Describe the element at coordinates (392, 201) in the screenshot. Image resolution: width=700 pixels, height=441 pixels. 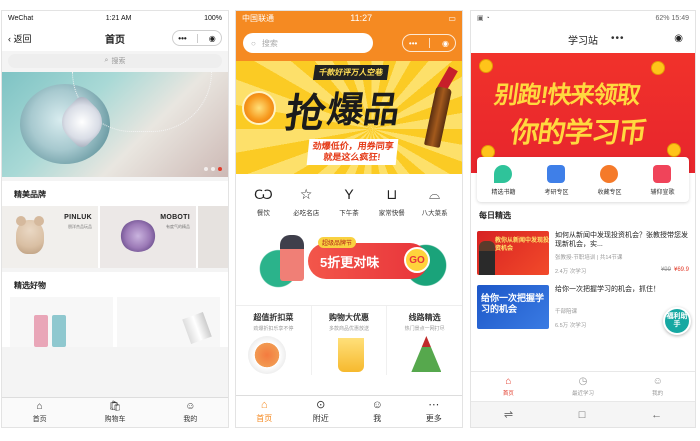
I see `category-fast-food: ⊔ 家常快餐` at that location.